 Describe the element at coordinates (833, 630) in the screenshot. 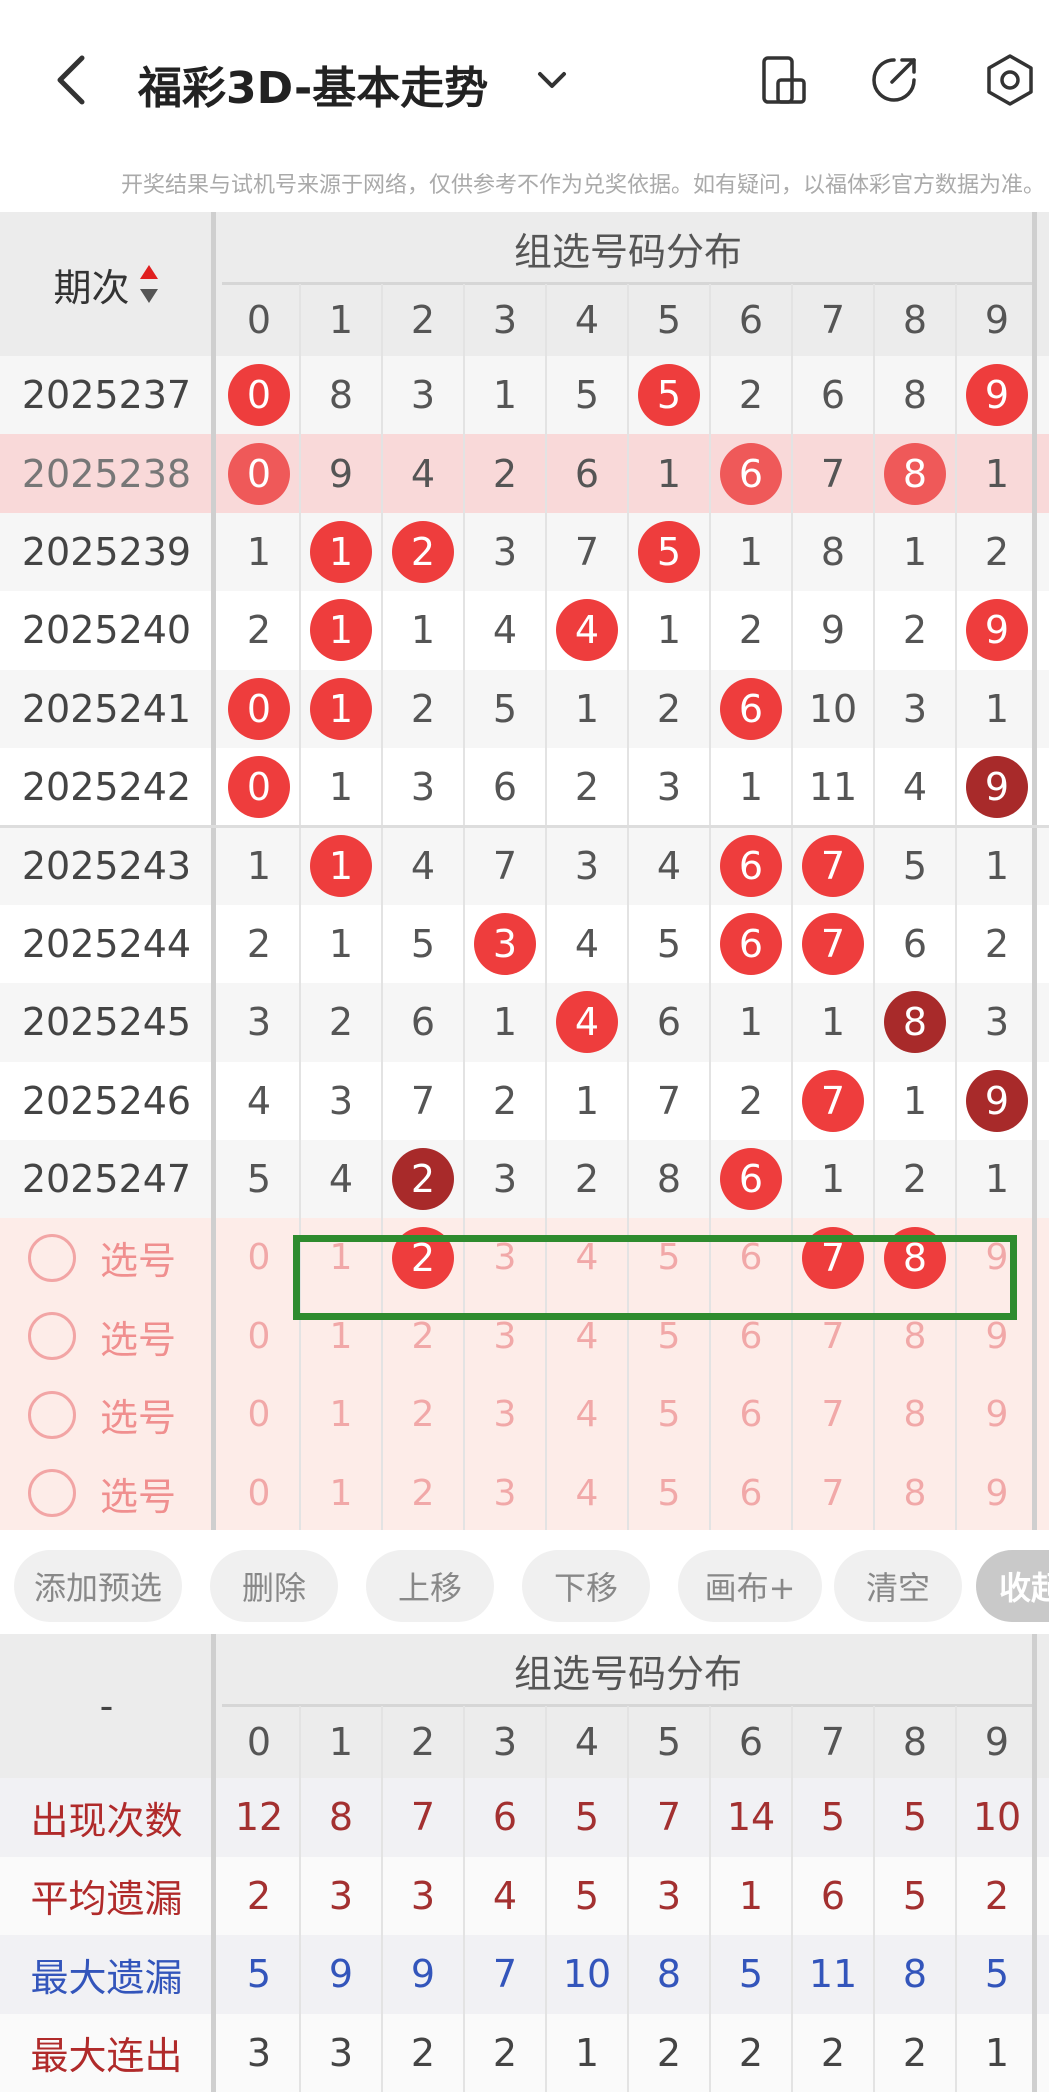

I see `miss-count: 9` at that location.